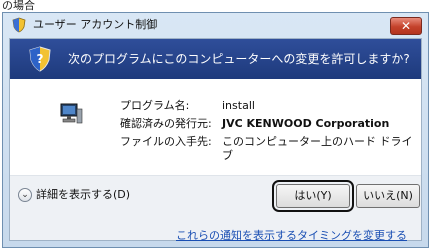 The image size is (435, 249). What do you see at coordinates (25, 195) in the screenshot?
I see `chevron-down-icon: ⌄` at bounding box center [25, 195].